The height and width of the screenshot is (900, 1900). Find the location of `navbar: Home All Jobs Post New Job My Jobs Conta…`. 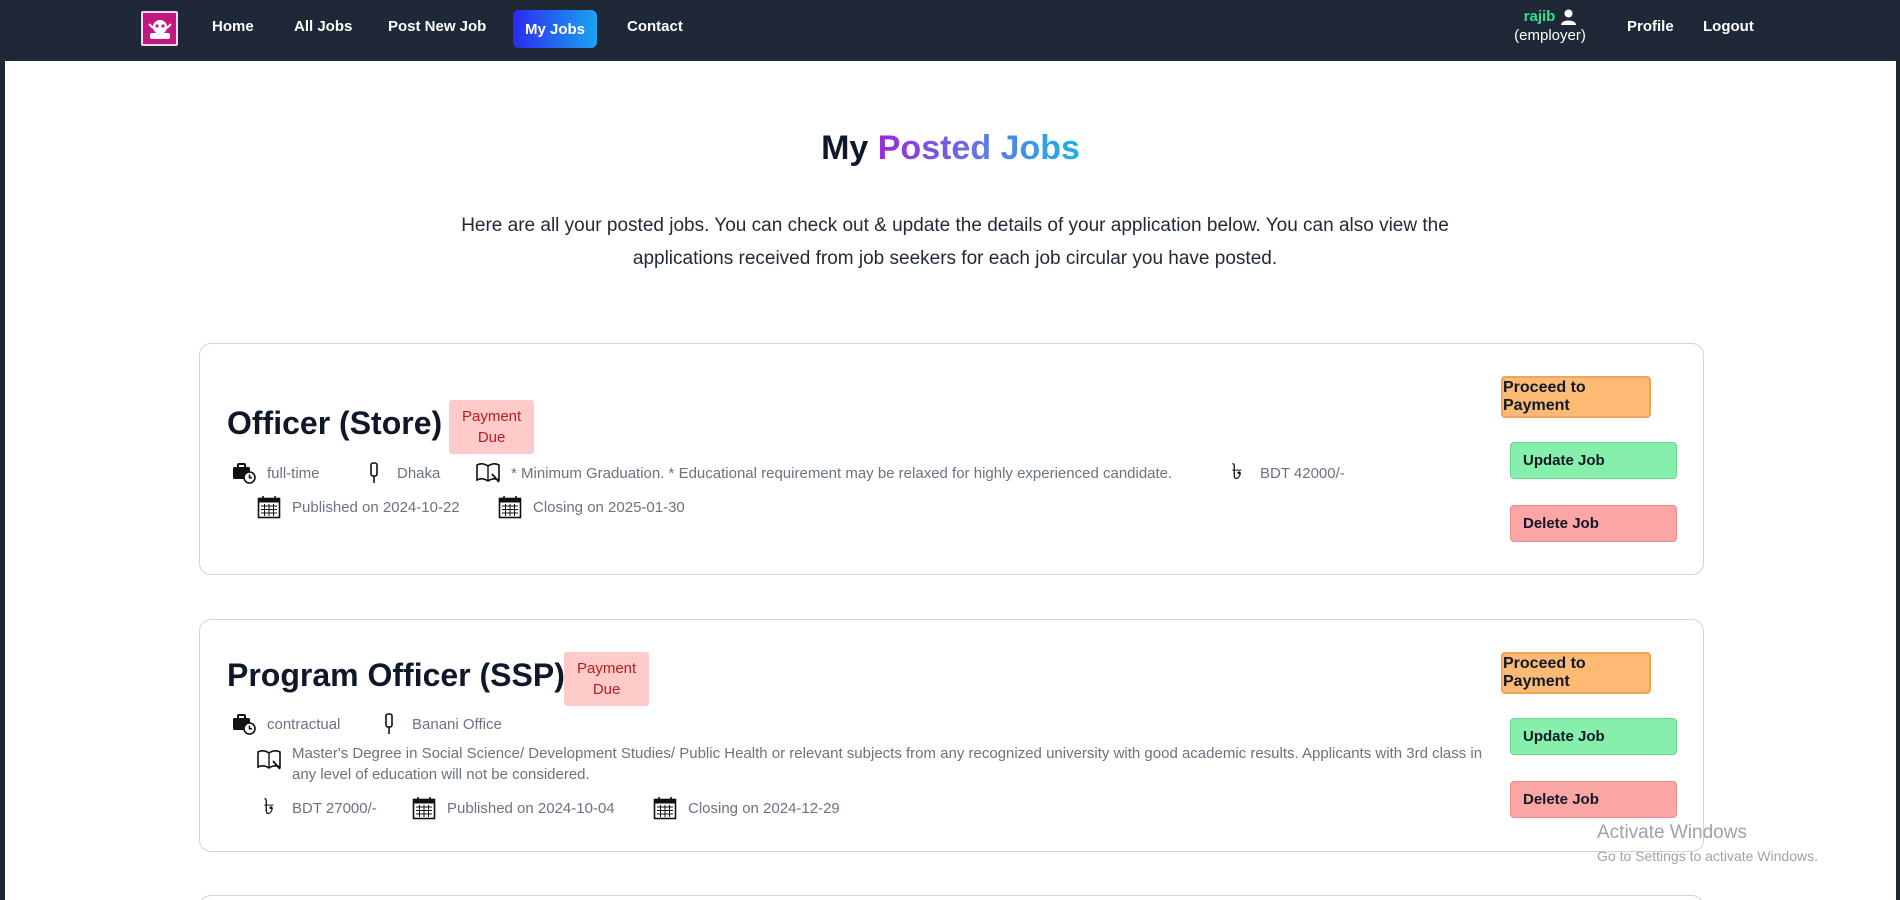

navbar: Home All Jobs Post New Job My Jobs Conta… is located at coordinates (950, 30).